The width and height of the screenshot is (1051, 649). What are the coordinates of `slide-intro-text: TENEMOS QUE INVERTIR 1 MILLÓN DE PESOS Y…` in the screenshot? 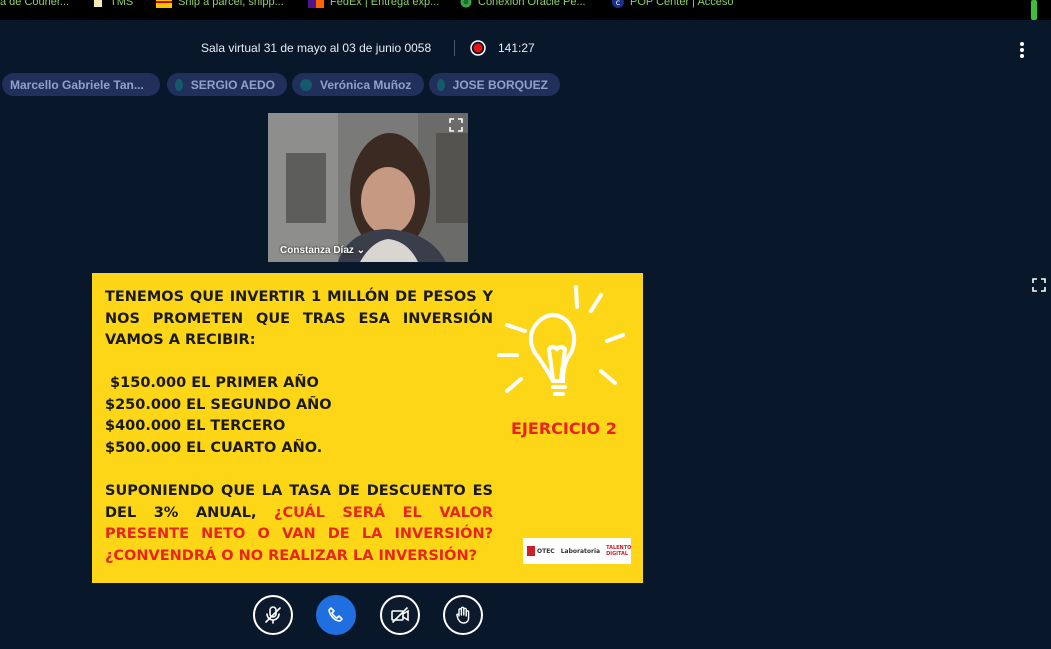 It's located at (299, 318).